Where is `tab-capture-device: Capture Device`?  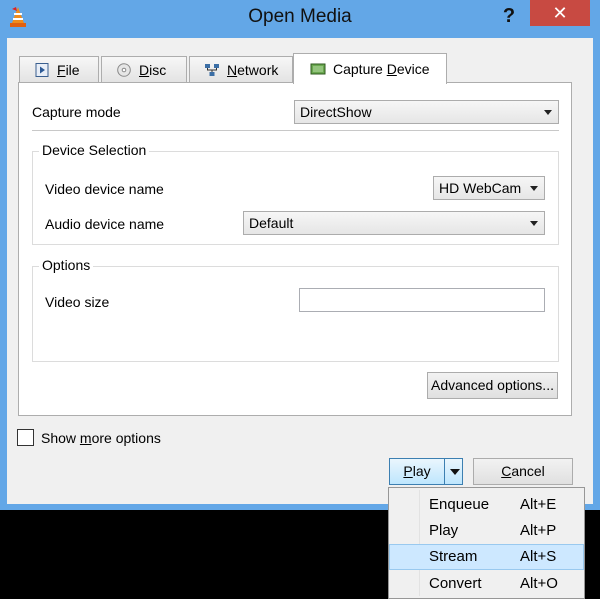 tab-capture-device: Capture Device is located at coordinates (370, 68).